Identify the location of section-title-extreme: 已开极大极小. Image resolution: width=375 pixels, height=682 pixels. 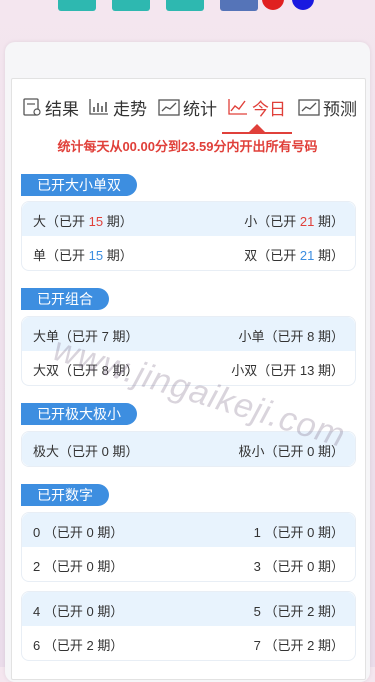
(79, 414).